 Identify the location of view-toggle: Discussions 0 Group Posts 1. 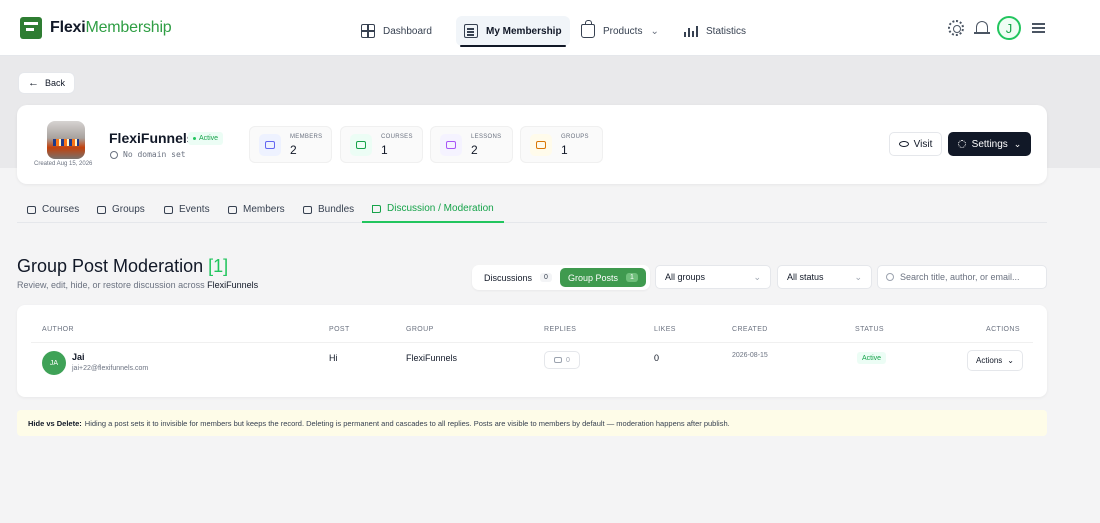
(561, 277).